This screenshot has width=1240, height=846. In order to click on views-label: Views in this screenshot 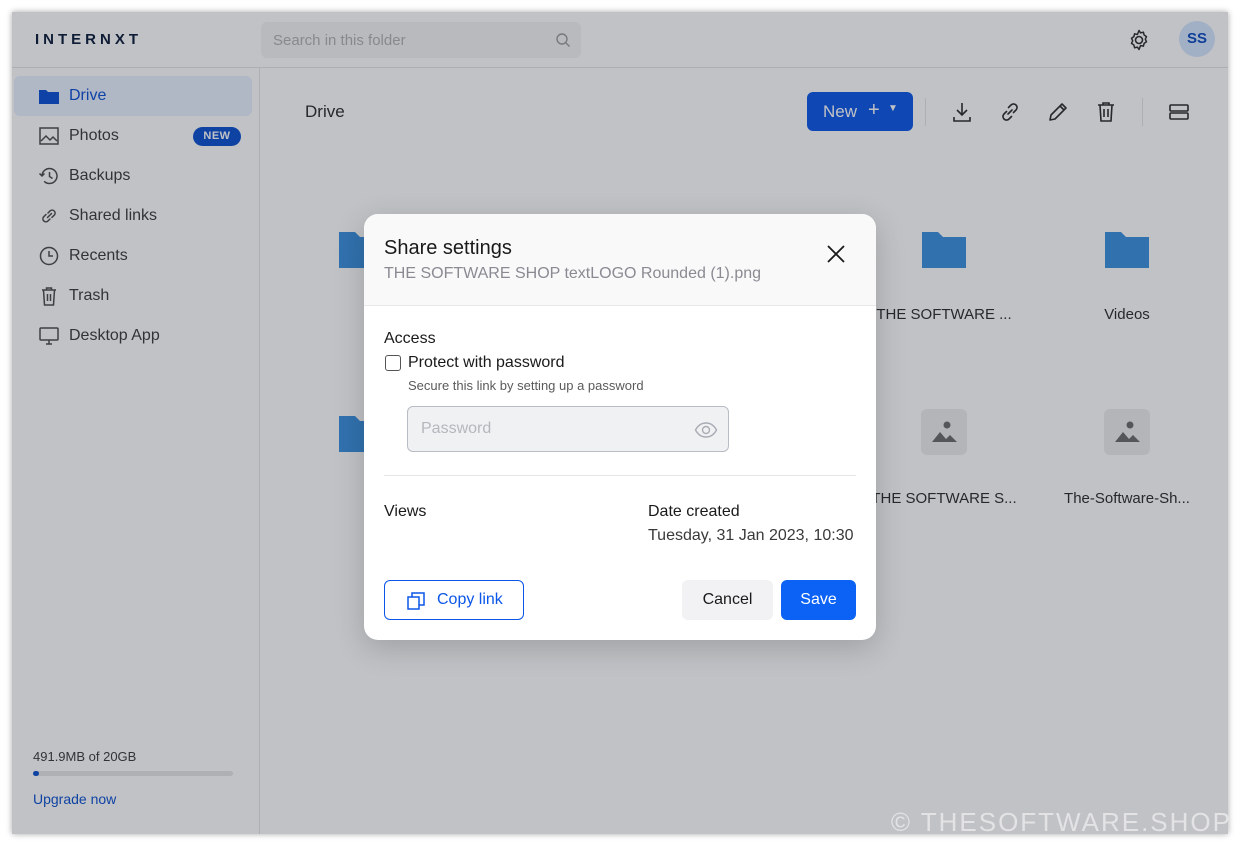, I will do `click(405, 511)`.